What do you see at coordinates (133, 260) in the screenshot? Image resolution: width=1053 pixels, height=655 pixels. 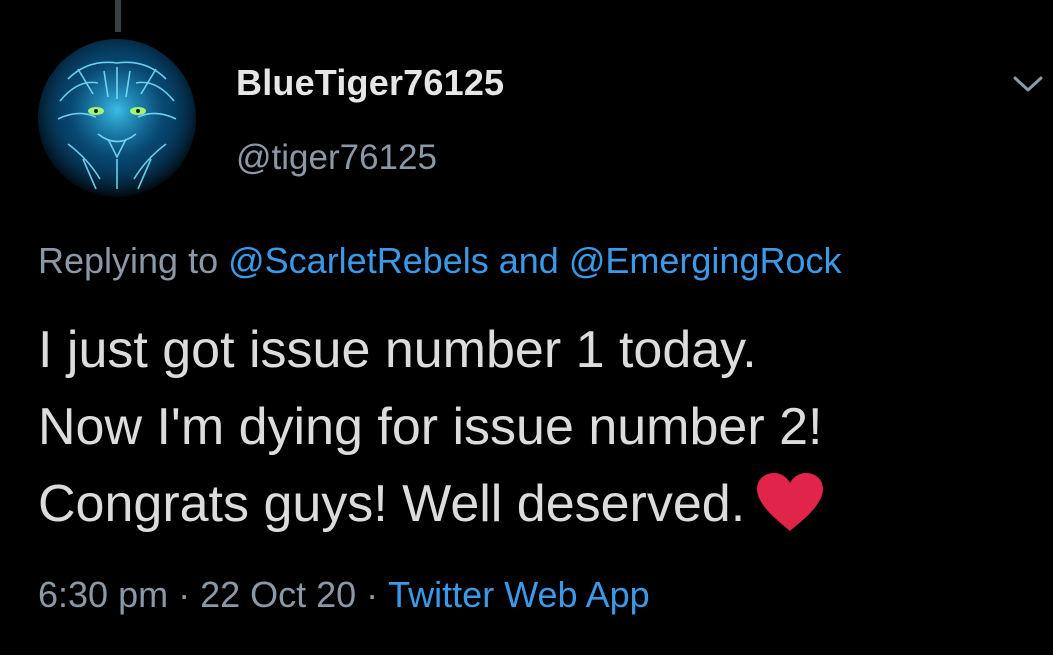 I see `replying-to-prefix: Replying to` at bounding box center [133, 260].